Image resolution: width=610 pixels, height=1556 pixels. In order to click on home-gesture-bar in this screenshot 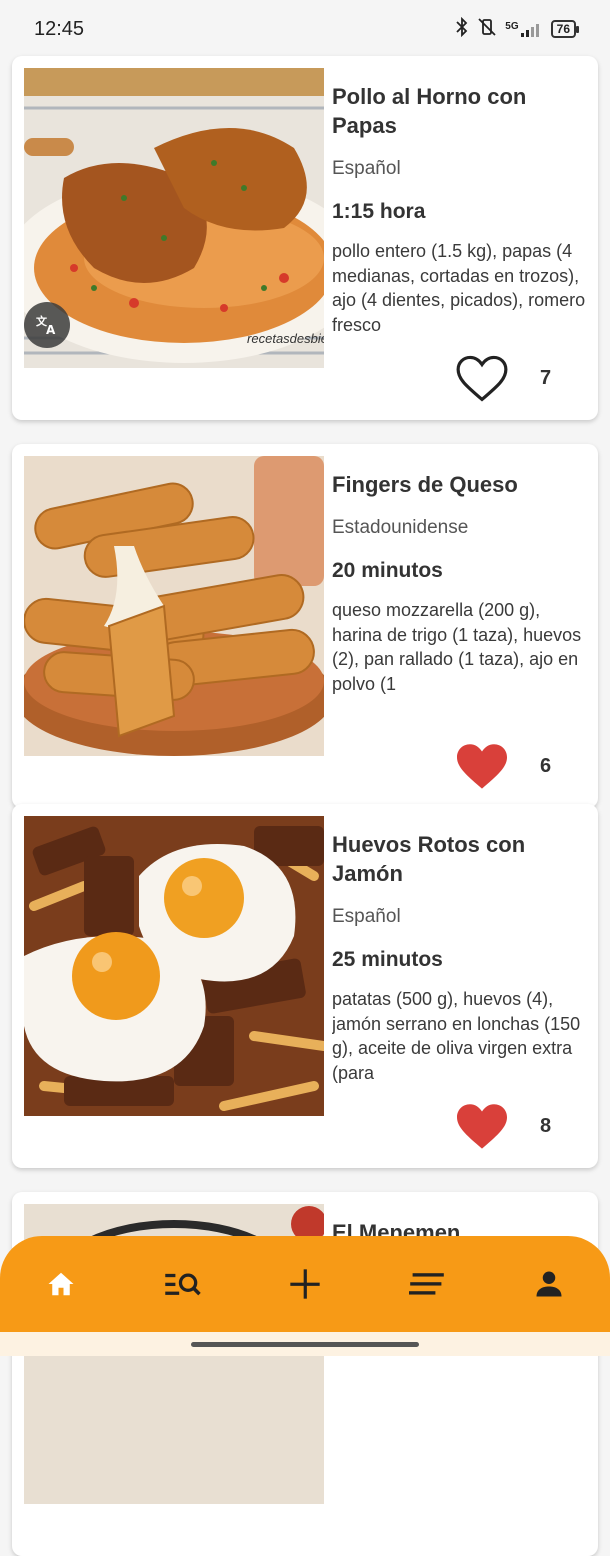, I will do `click(305, 1344)`.